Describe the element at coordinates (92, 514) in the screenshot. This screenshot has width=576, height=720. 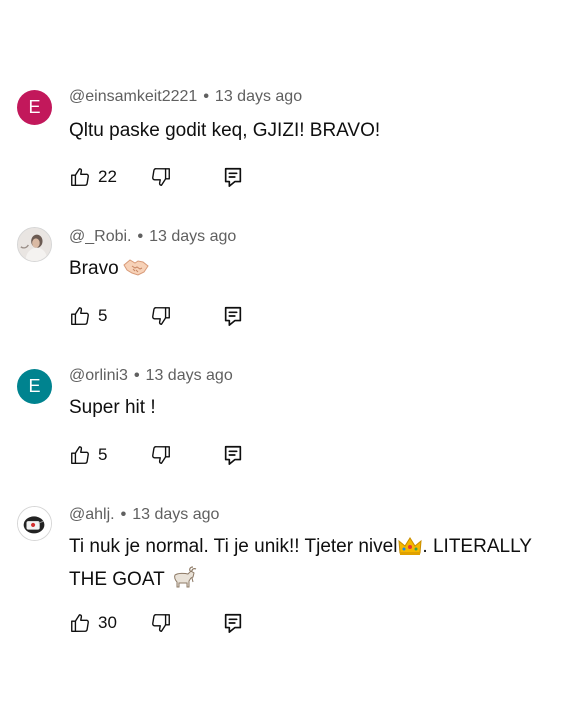
I see `comment-author: @ahlj.` at that location.